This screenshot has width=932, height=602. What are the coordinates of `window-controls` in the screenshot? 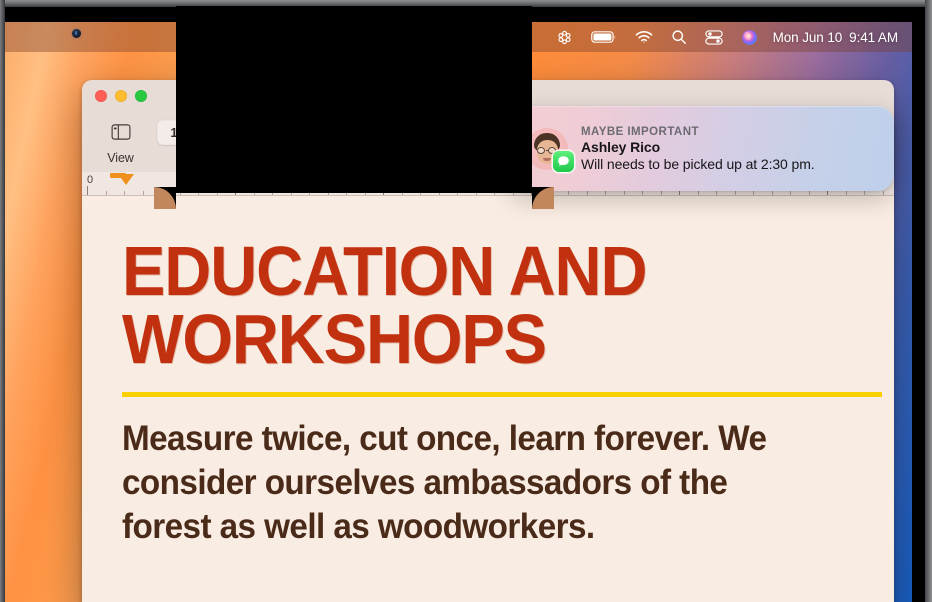 It's located at (121, 96).